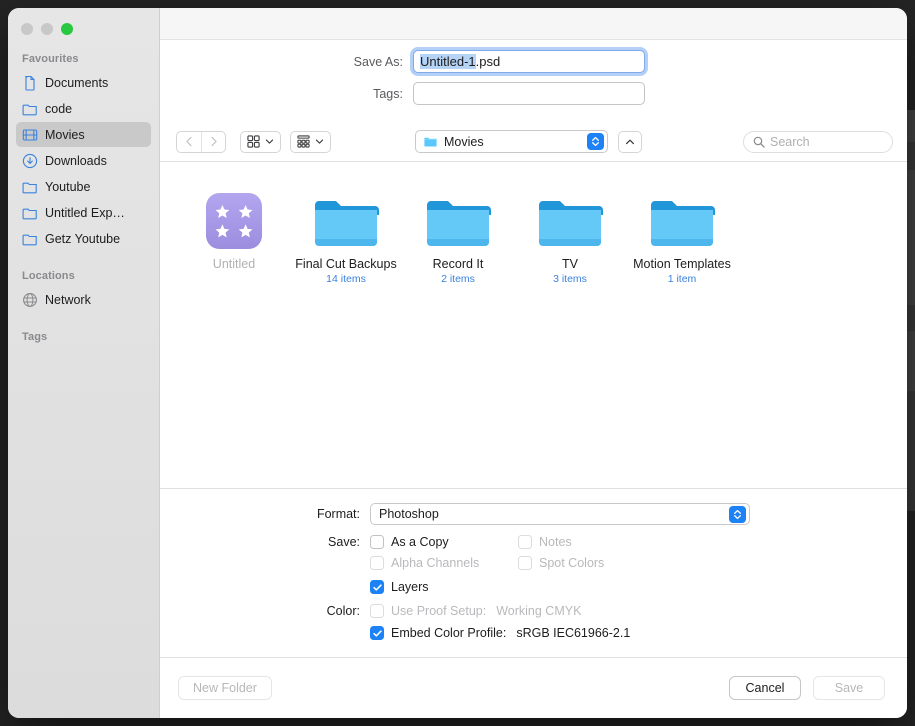  I want to click on checkbox-notes: Notes, so click(592, 542).